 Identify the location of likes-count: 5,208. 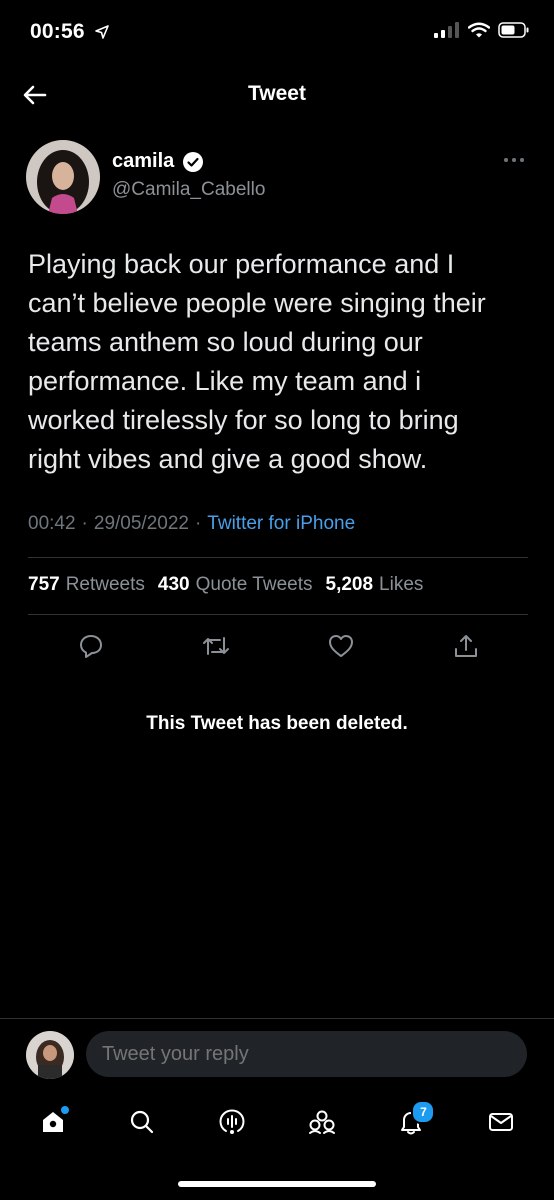
(349, 584).